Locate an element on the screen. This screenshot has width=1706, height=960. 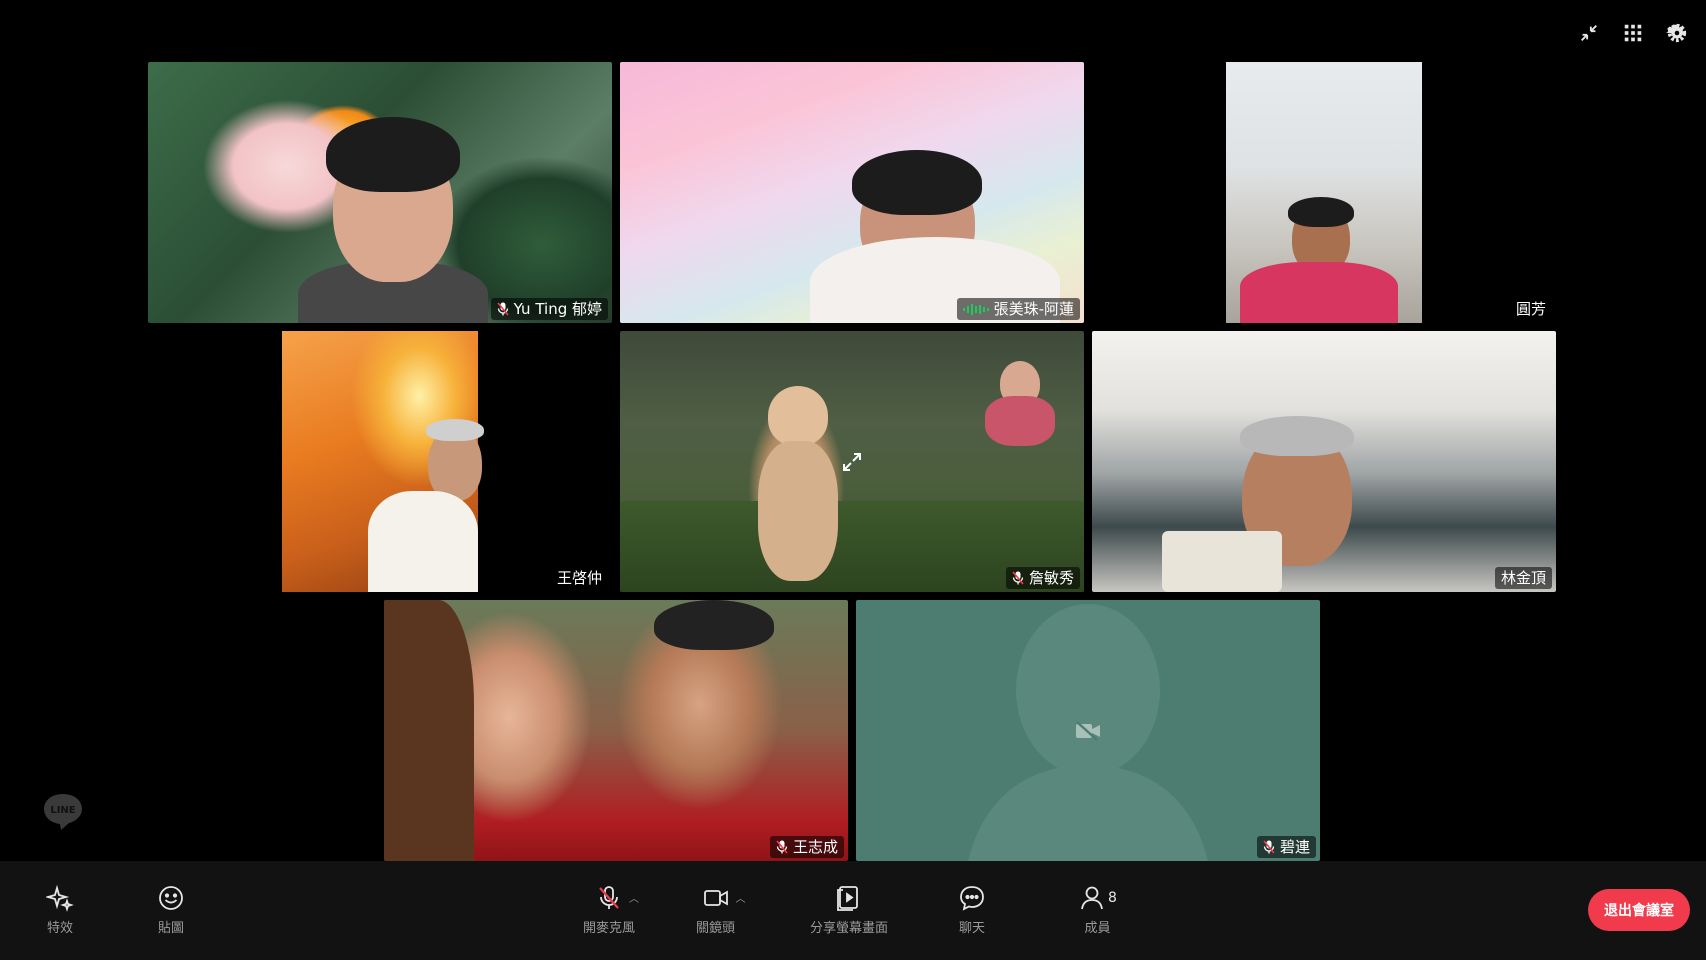
video-tile: 詹敏秀 is located at coordinates (852, 461).